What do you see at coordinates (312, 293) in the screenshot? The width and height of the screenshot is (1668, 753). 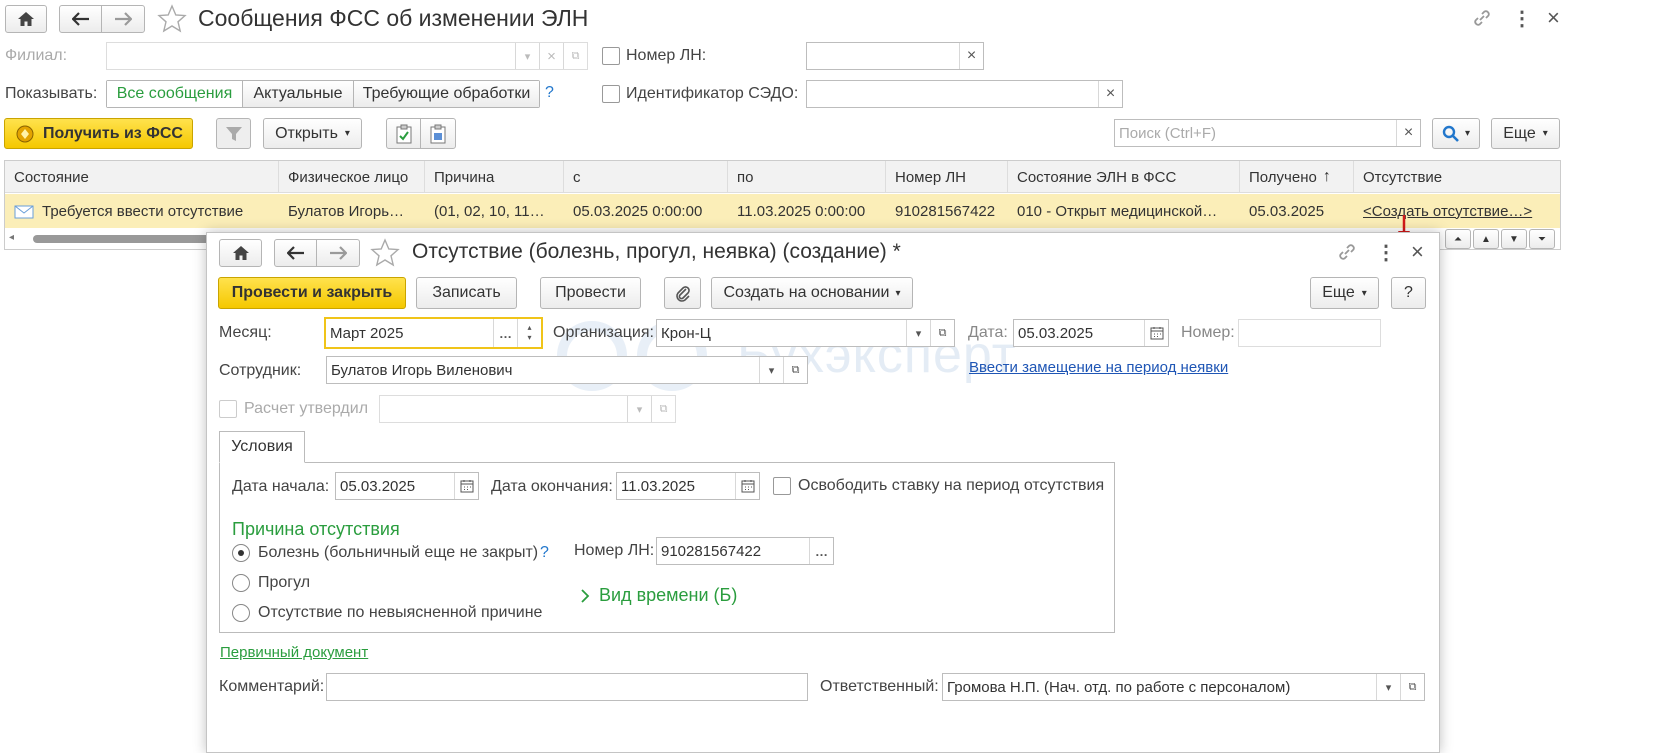 I see `post-and-close-button: Провести и закрыть` at bounding box center [312, 293].